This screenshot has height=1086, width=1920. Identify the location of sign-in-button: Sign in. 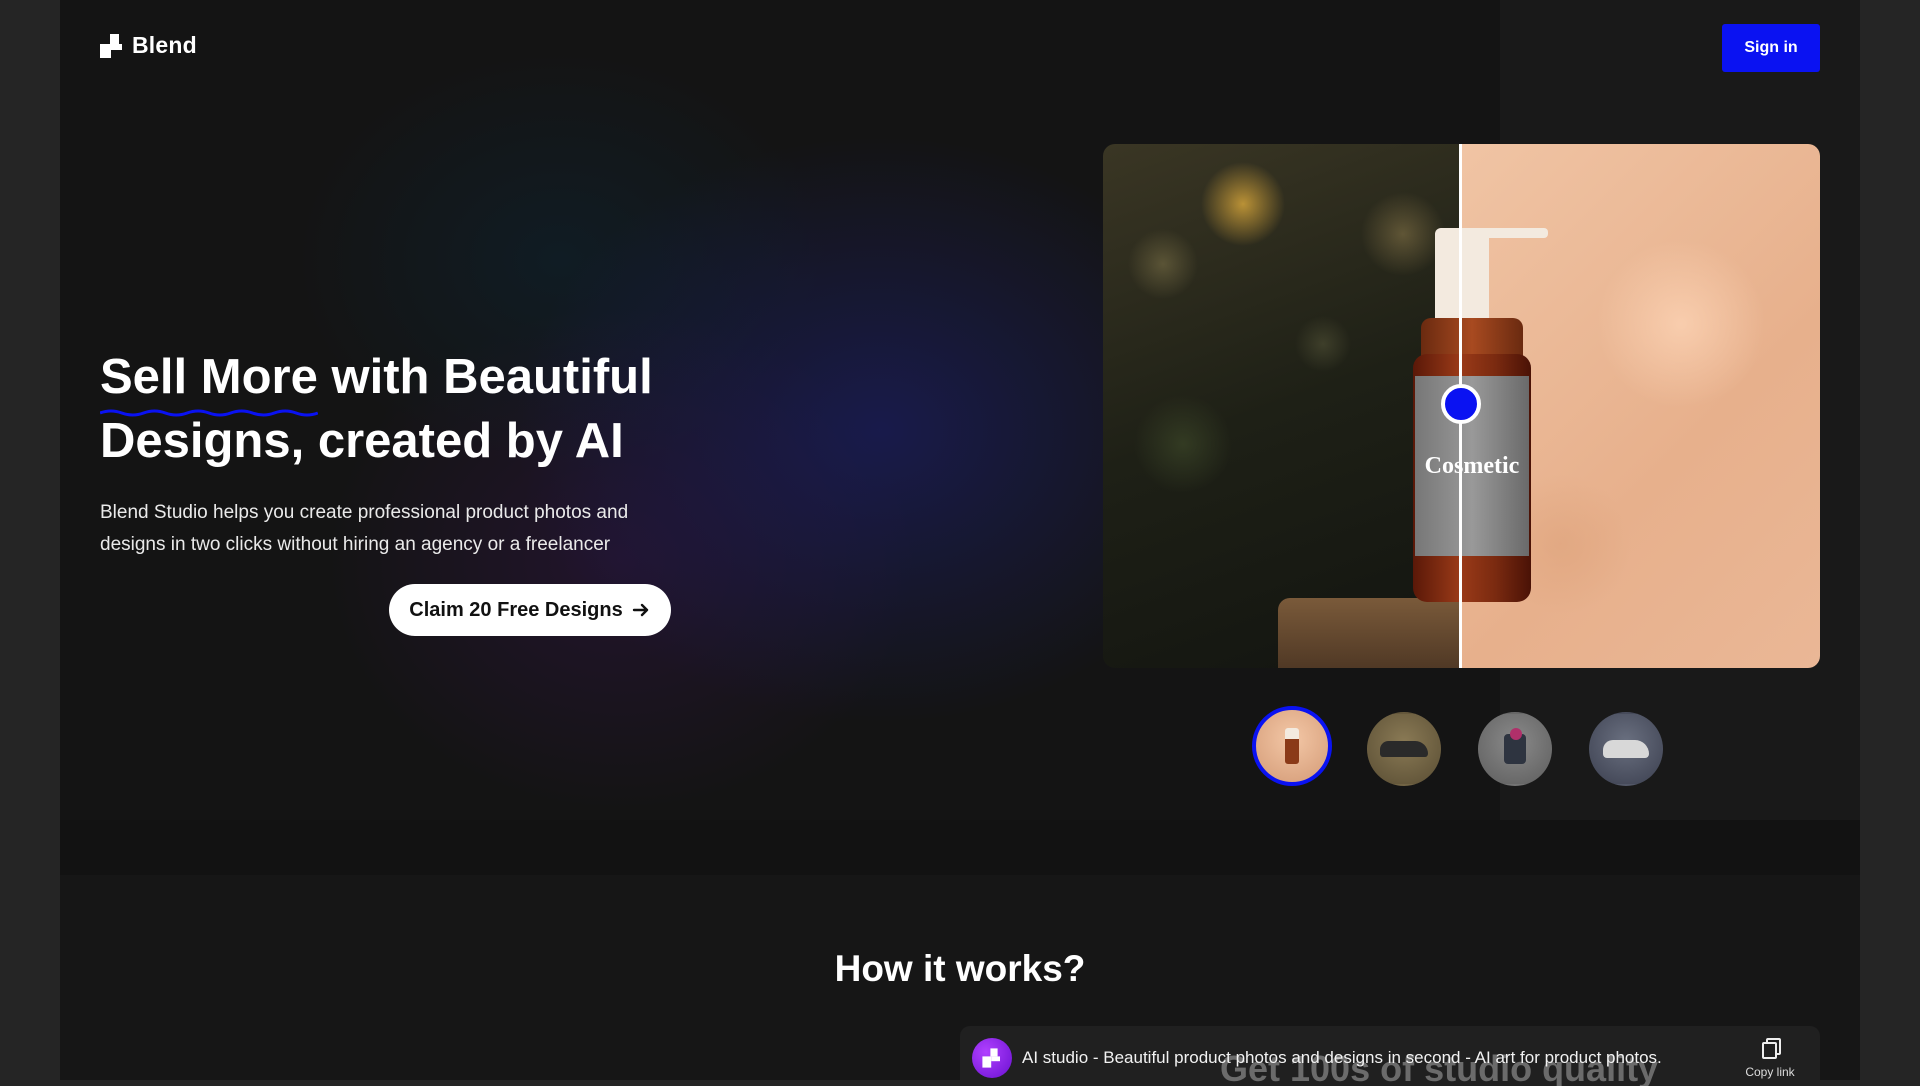
(1771, 48).